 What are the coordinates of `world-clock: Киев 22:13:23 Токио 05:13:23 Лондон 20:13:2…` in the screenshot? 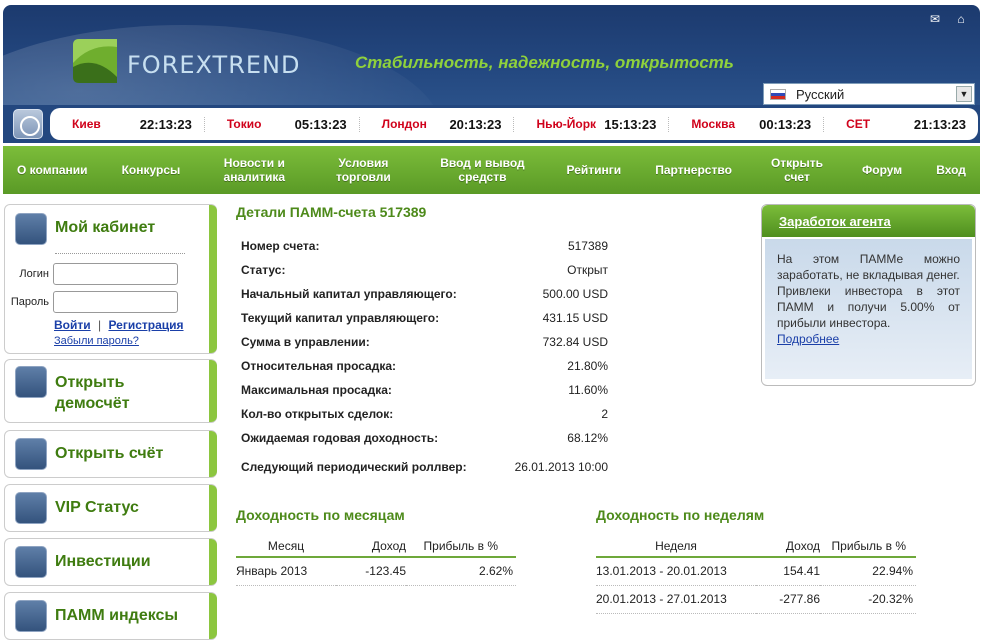 It's located at (514, 124).